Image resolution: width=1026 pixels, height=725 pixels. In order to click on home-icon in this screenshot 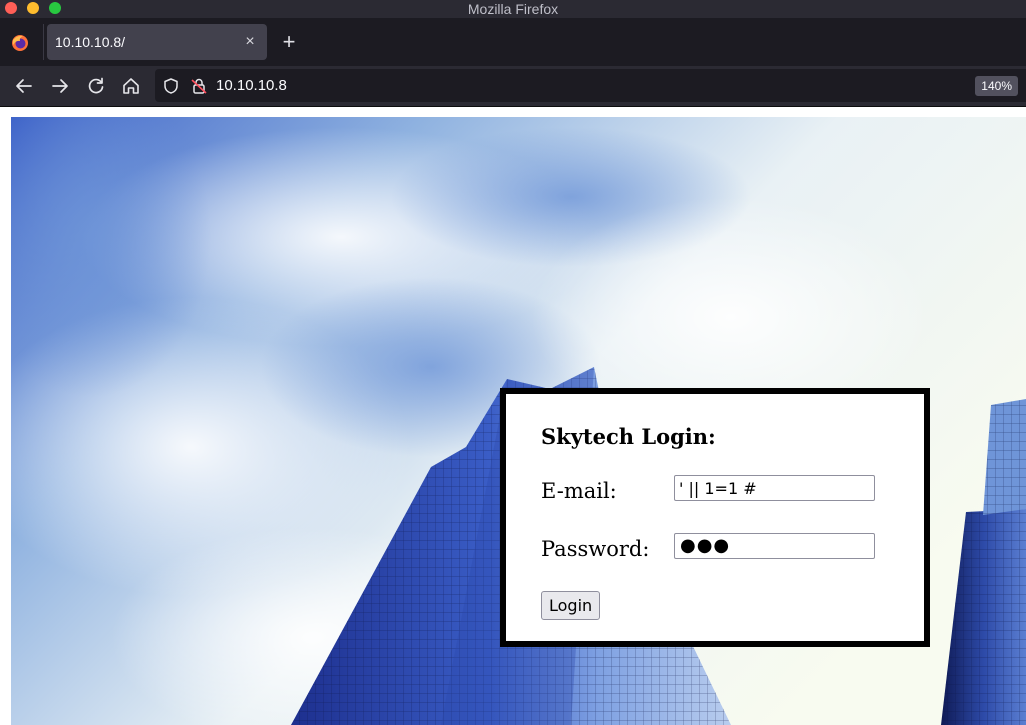, I will do `click(131, 86)`.